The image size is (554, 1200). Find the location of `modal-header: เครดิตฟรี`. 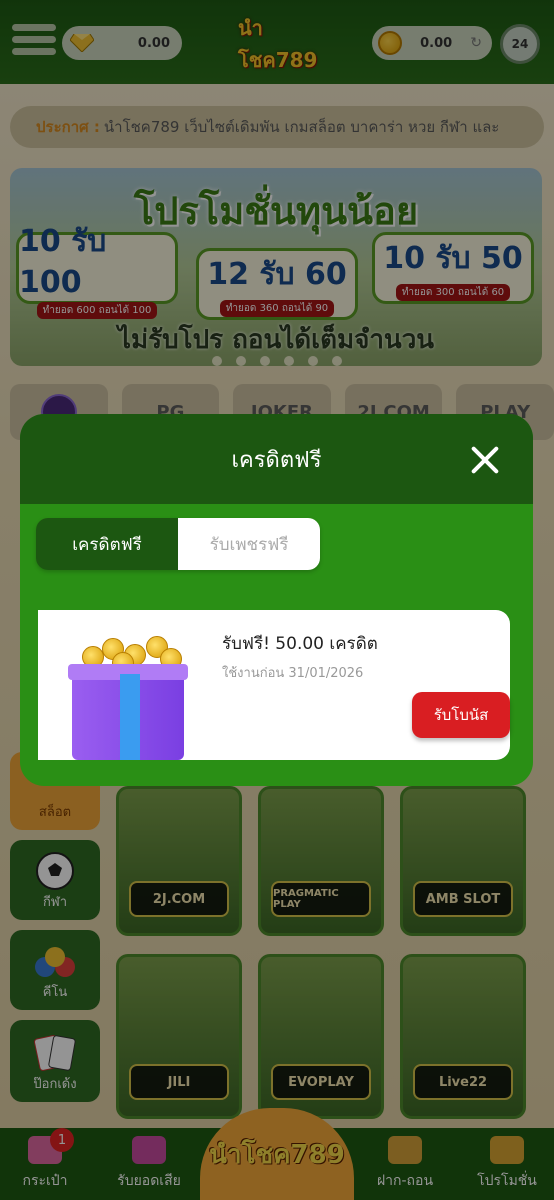

modal-header: เครดิตฟรี is located at coordinates (276, 459).